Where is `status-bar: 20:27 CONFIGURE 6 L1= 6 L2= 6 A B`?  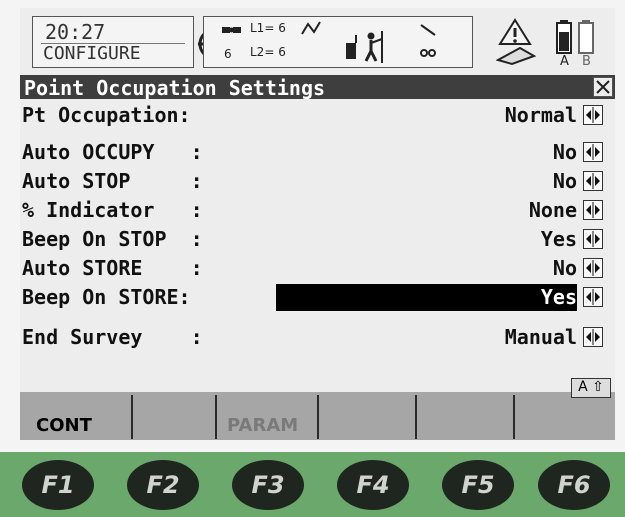 status-bar: 20:27 CONFIGURE 6 L1= 6 L2= 6 A B is located at coordinates (317, 40).